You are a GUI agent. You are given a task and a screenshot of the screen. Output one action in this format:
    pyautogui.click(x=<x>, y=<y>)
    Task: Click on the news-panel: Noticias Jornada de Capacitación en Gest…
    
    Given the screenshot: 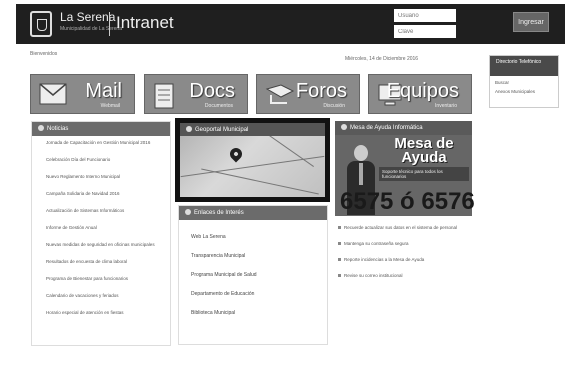 What is the action you would take?
    pyautogui.click(x=101, y=233)
    